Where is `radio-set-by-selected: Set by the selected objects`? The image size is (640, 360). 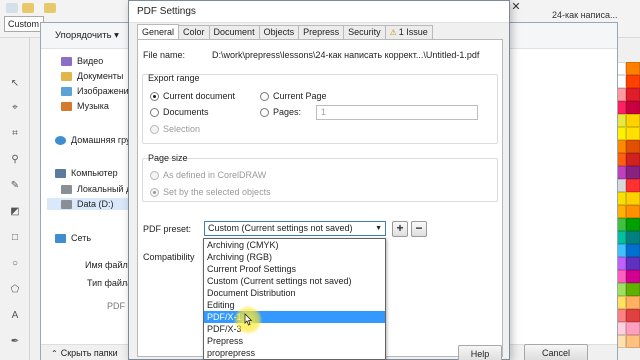 radio-set-by-selected: Set by the selected objects is located at coordinates (210, 192).